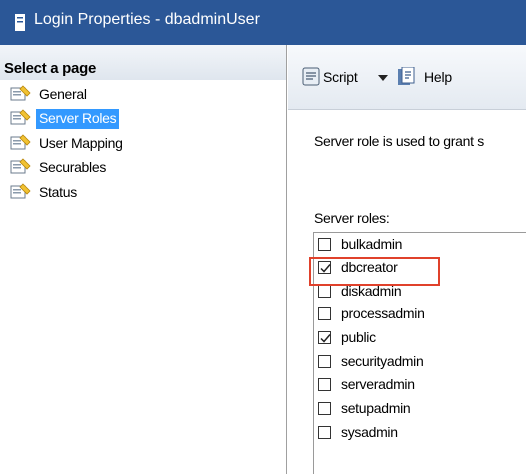 The image size is (526, 474). What do you see at coordinates (382, 361) in the screenshot?
I see `role-name: securityadmin` at bounding box center [382, 361].